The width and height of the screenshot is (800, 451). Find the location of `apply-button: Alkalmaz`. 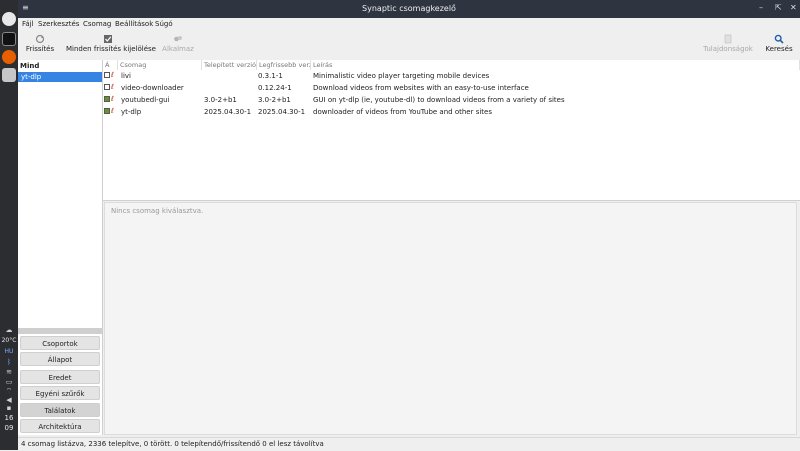

apply-button: Alkalmaz is located at coordinates (178, 45).